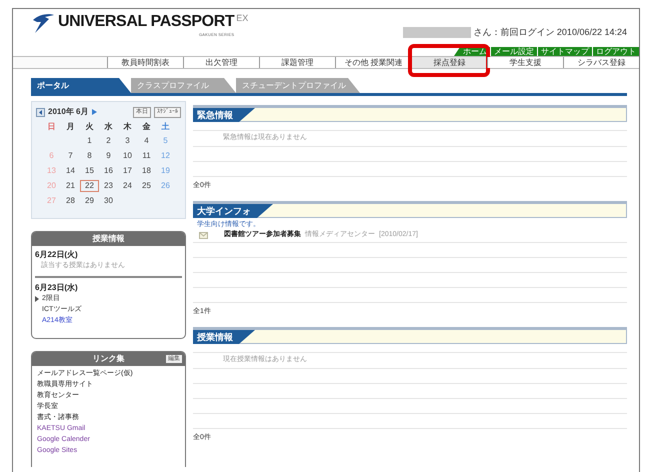 This screenshot has height=472, width=648. Describe the element at coordinates (43, 23) in the screenshot. I see `swoosh-logo-icon` at that location.